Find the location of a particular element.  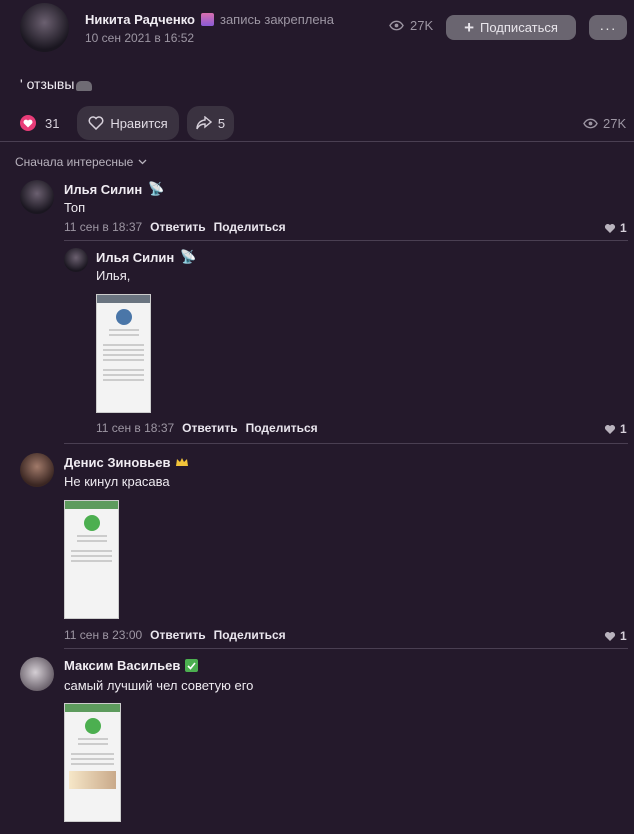

views-counter: 27K is located at coordinates (411, 25).